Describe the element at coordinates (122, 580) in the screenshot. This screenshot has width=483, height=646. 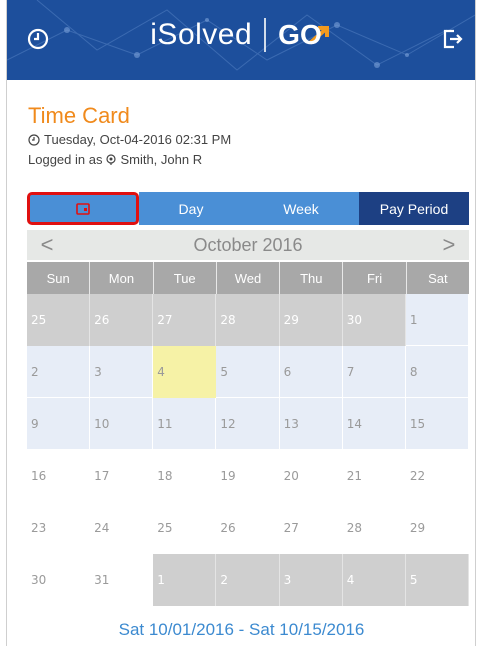
I see `calendar-day: 31` at that location.